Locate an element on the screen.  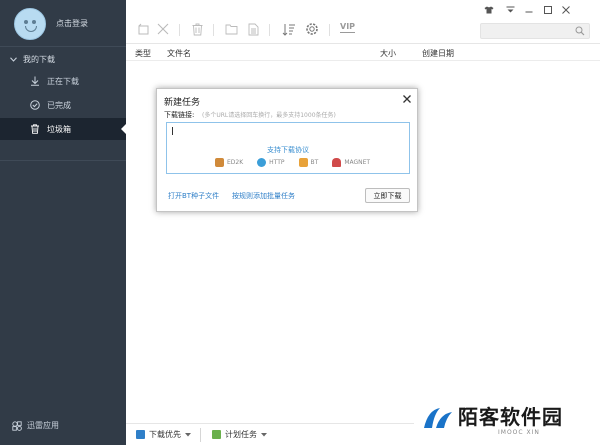
sort-icon is located at coordinates (288, 29).